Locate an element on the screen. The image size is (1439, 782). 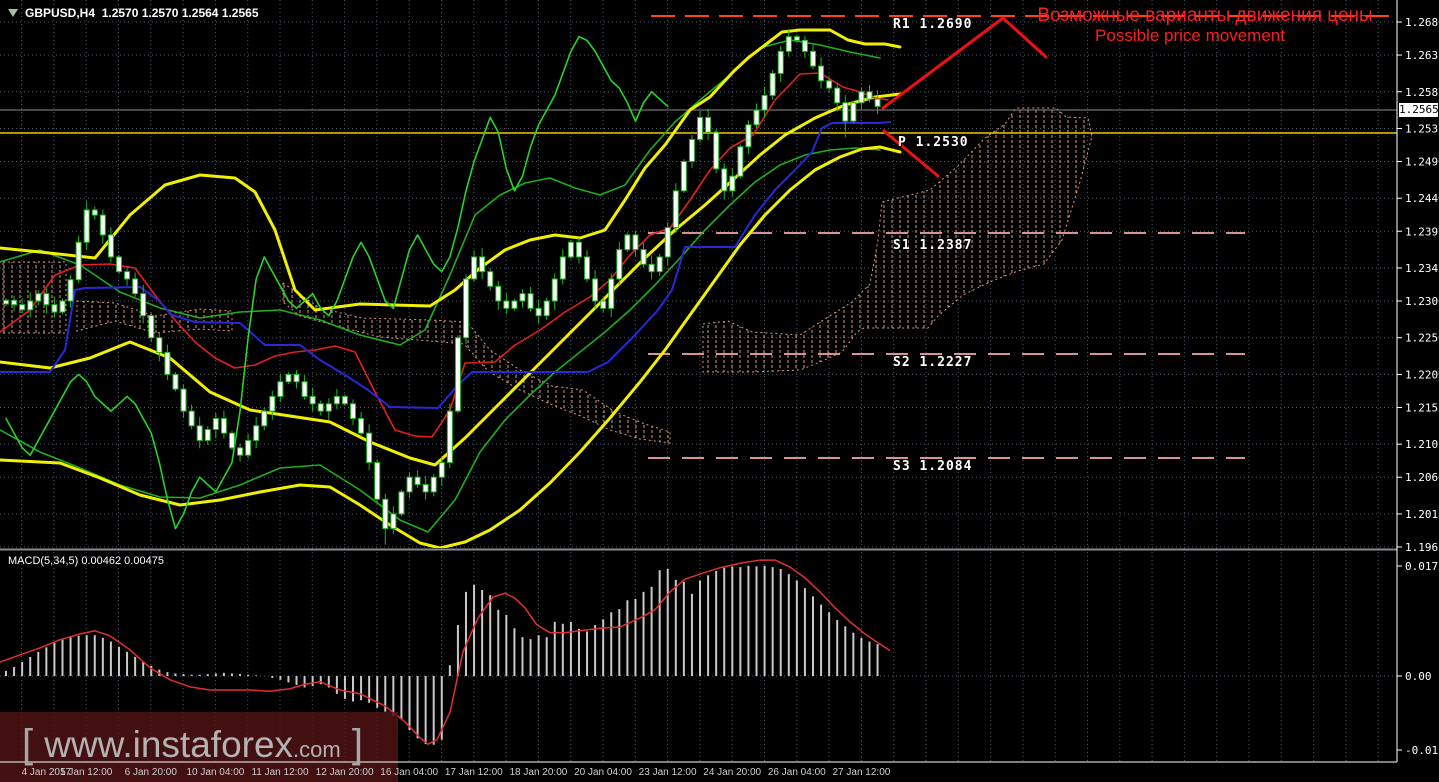
price-tick-label: 1.1965 is located at coordinates (1422, 547).